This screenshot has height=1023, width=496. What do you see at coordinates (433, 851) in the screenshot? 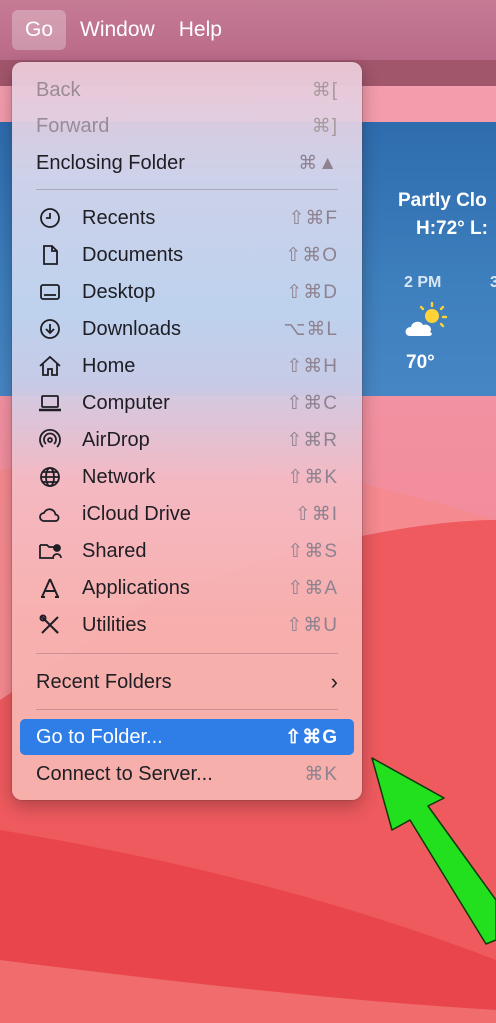
I see `annotation-arrow-icon` at bounding box center [433, 851].